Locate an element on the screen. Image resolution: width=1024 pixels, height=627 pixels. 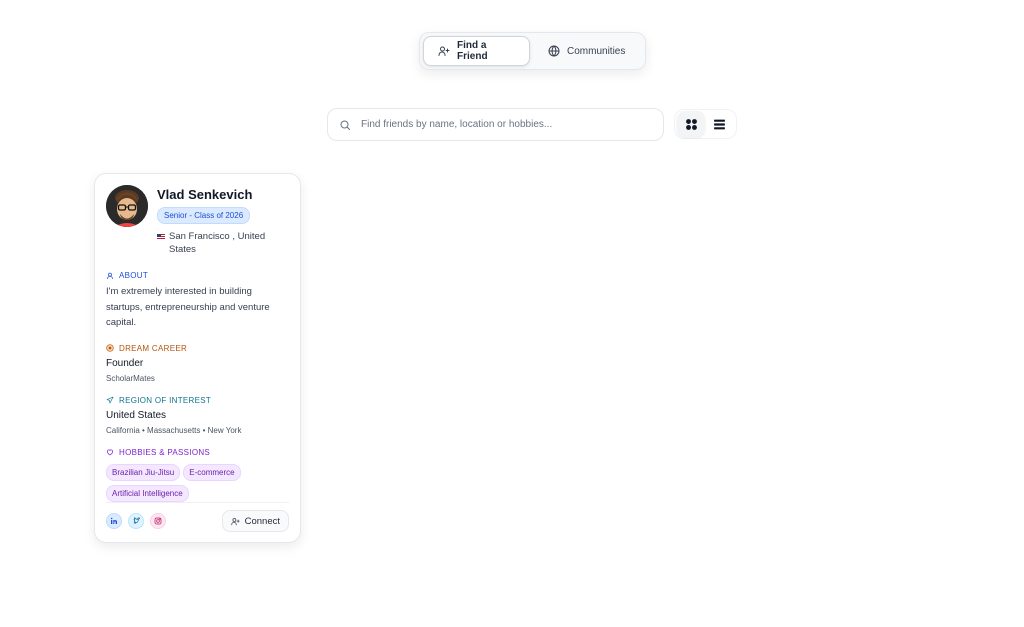
location: San Francisco , United States is located at coordinates (223, 243).